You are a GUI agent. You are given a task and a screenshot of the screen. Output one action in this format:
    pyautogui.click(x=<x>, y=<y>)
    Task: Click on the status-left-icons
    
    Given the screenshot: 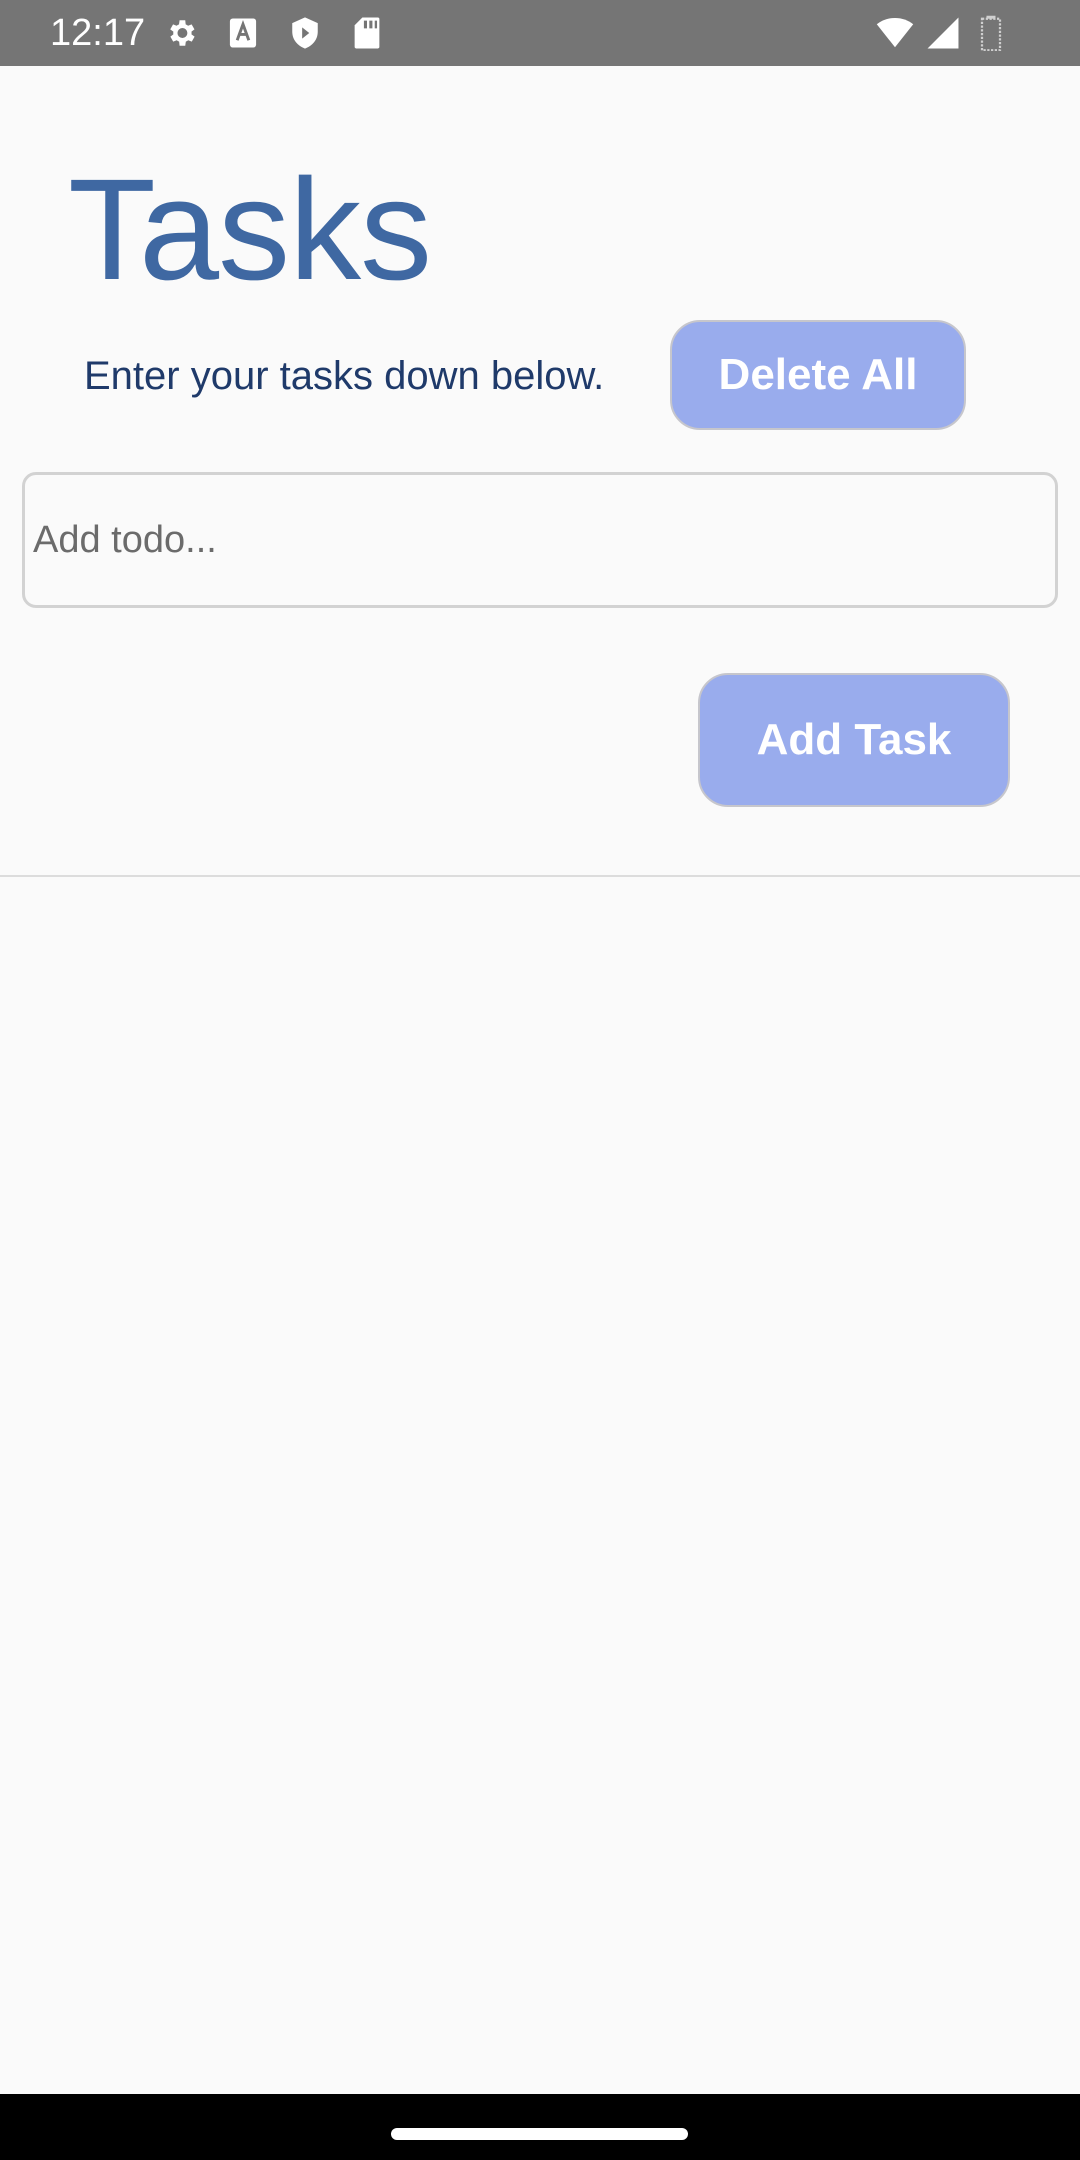 What is the action you would take?
    pyautogui.click(x=286, y=33)
    